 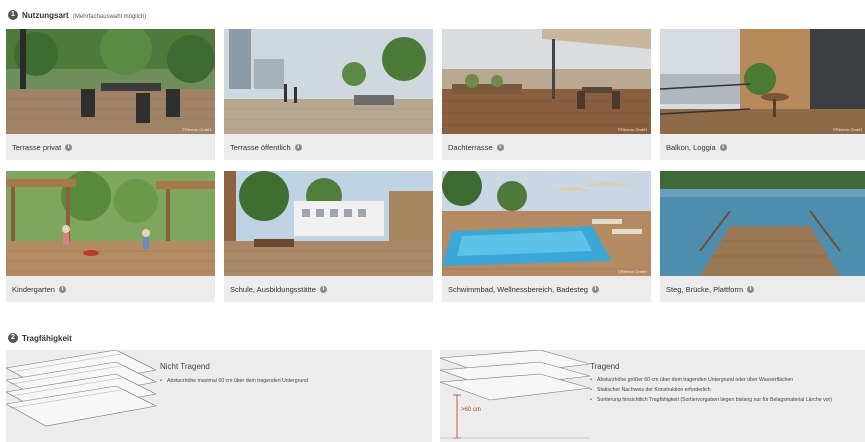 What do you see at coordinates (33, 289) in the screenshot?
I see `card-label: Kindergarten` at bounding box center [33, 289].